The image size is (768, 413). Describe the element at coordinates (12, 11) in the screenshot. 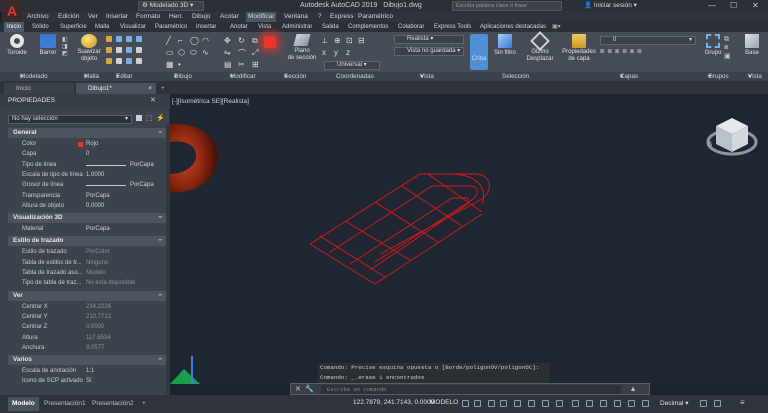

I see `autocad-logo-icon: A` at that location.